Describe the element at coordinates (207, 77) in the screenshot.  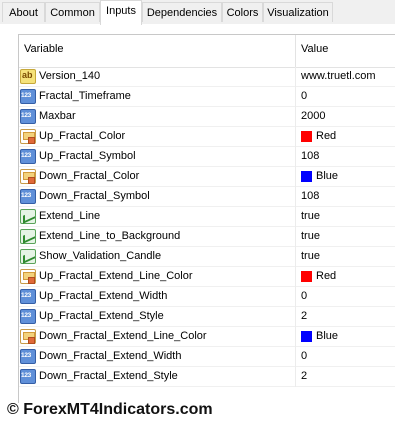
I see `table-row: Version_140 www.truetl.com` at that location.